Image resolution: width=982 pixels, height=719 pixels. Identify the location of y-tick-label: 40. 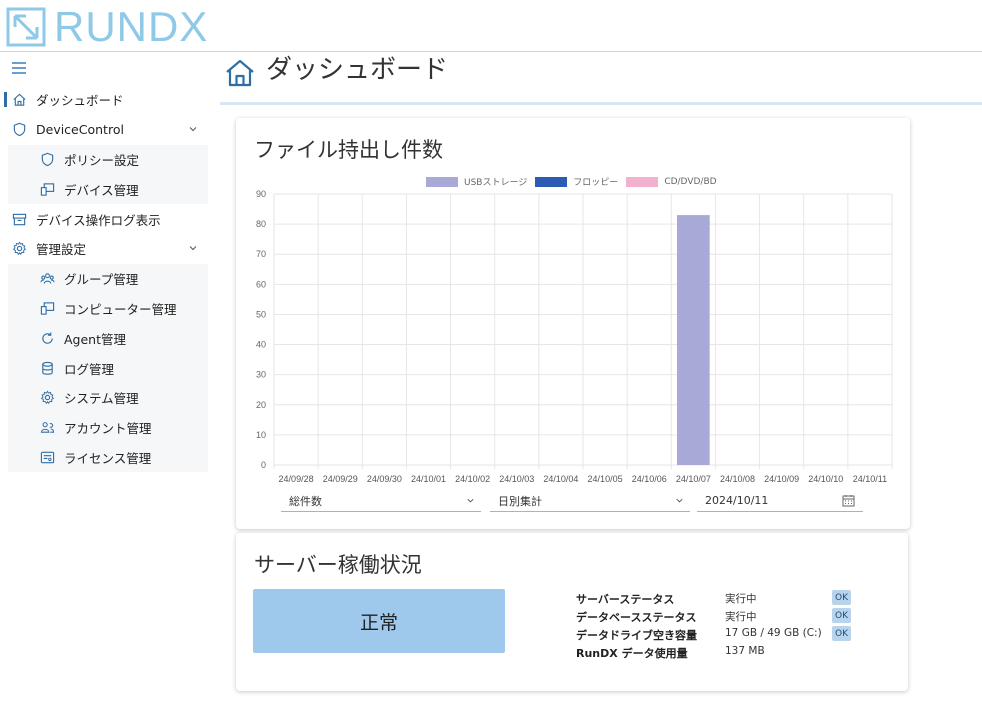
(261, 345).